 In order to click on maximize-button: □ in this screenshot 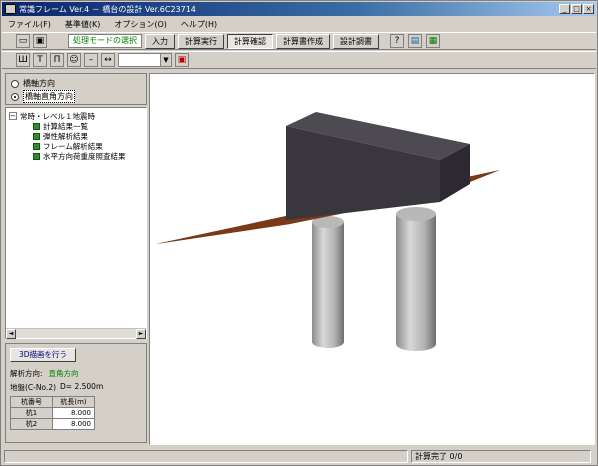, I will do `click(576, 9)`.